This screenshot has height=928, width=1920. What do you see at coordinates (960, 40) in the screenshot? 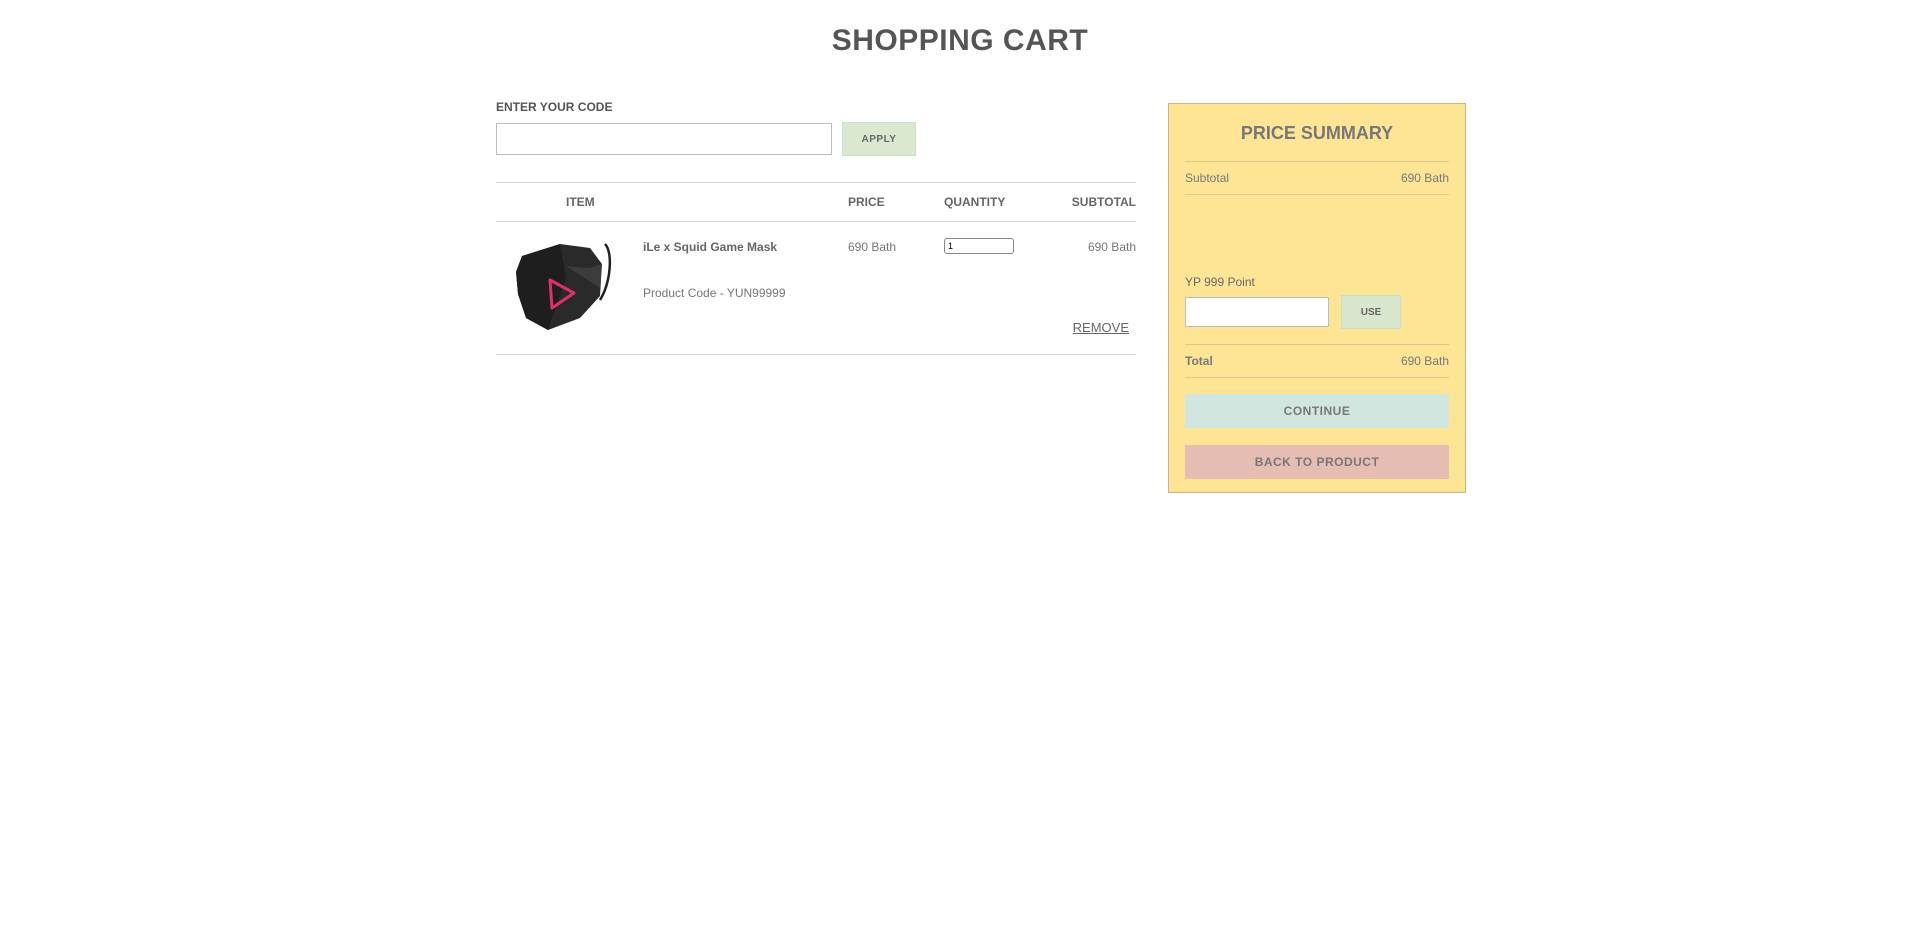
I see `page-title: SHOPPING CART` at bounding box center [960, 40].